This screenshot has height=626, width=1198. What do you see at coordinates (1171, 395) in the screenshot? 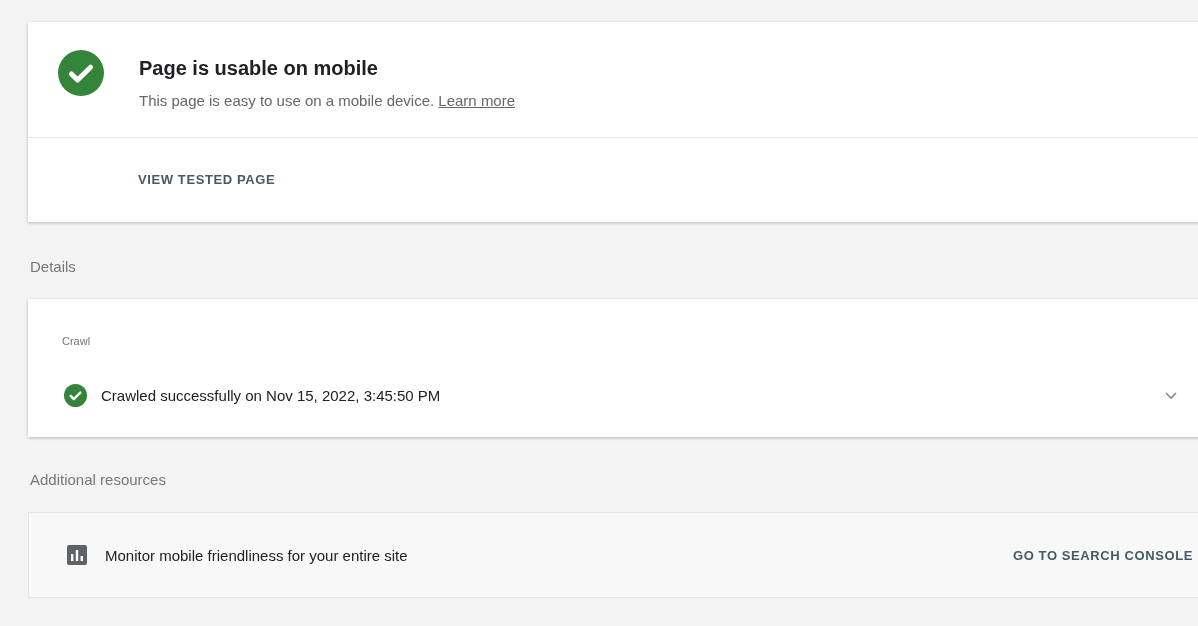
I see `chevron-down-icon` at bounding box center [1171, 395].